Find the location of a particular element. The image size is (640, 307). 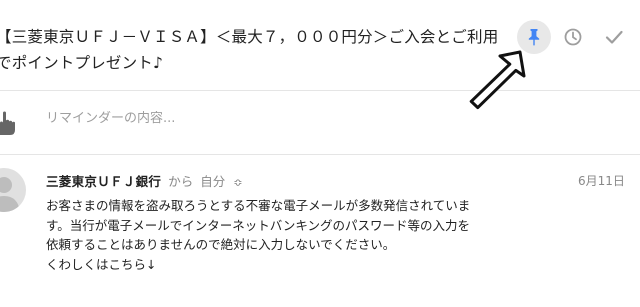

avatar is located at coordinates (13, 190).